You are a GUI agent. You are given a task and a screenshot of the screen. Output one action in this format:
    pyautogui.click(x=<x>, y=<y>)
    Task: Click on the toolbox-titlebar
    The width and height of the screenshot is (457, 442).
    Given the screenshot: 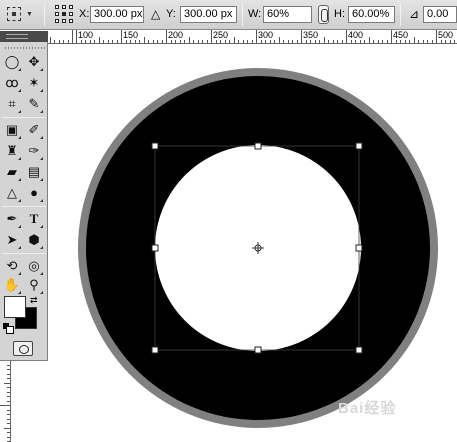 What is the action you would take?
    pyautogui.click(x=24, y=36)
    